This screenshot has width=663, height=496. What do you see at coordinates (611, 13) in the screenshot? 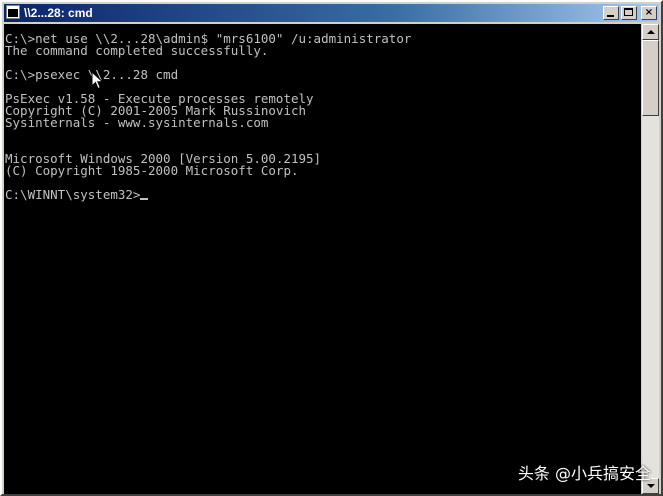
I see `minimize-button` at bounding box center [611, 13].